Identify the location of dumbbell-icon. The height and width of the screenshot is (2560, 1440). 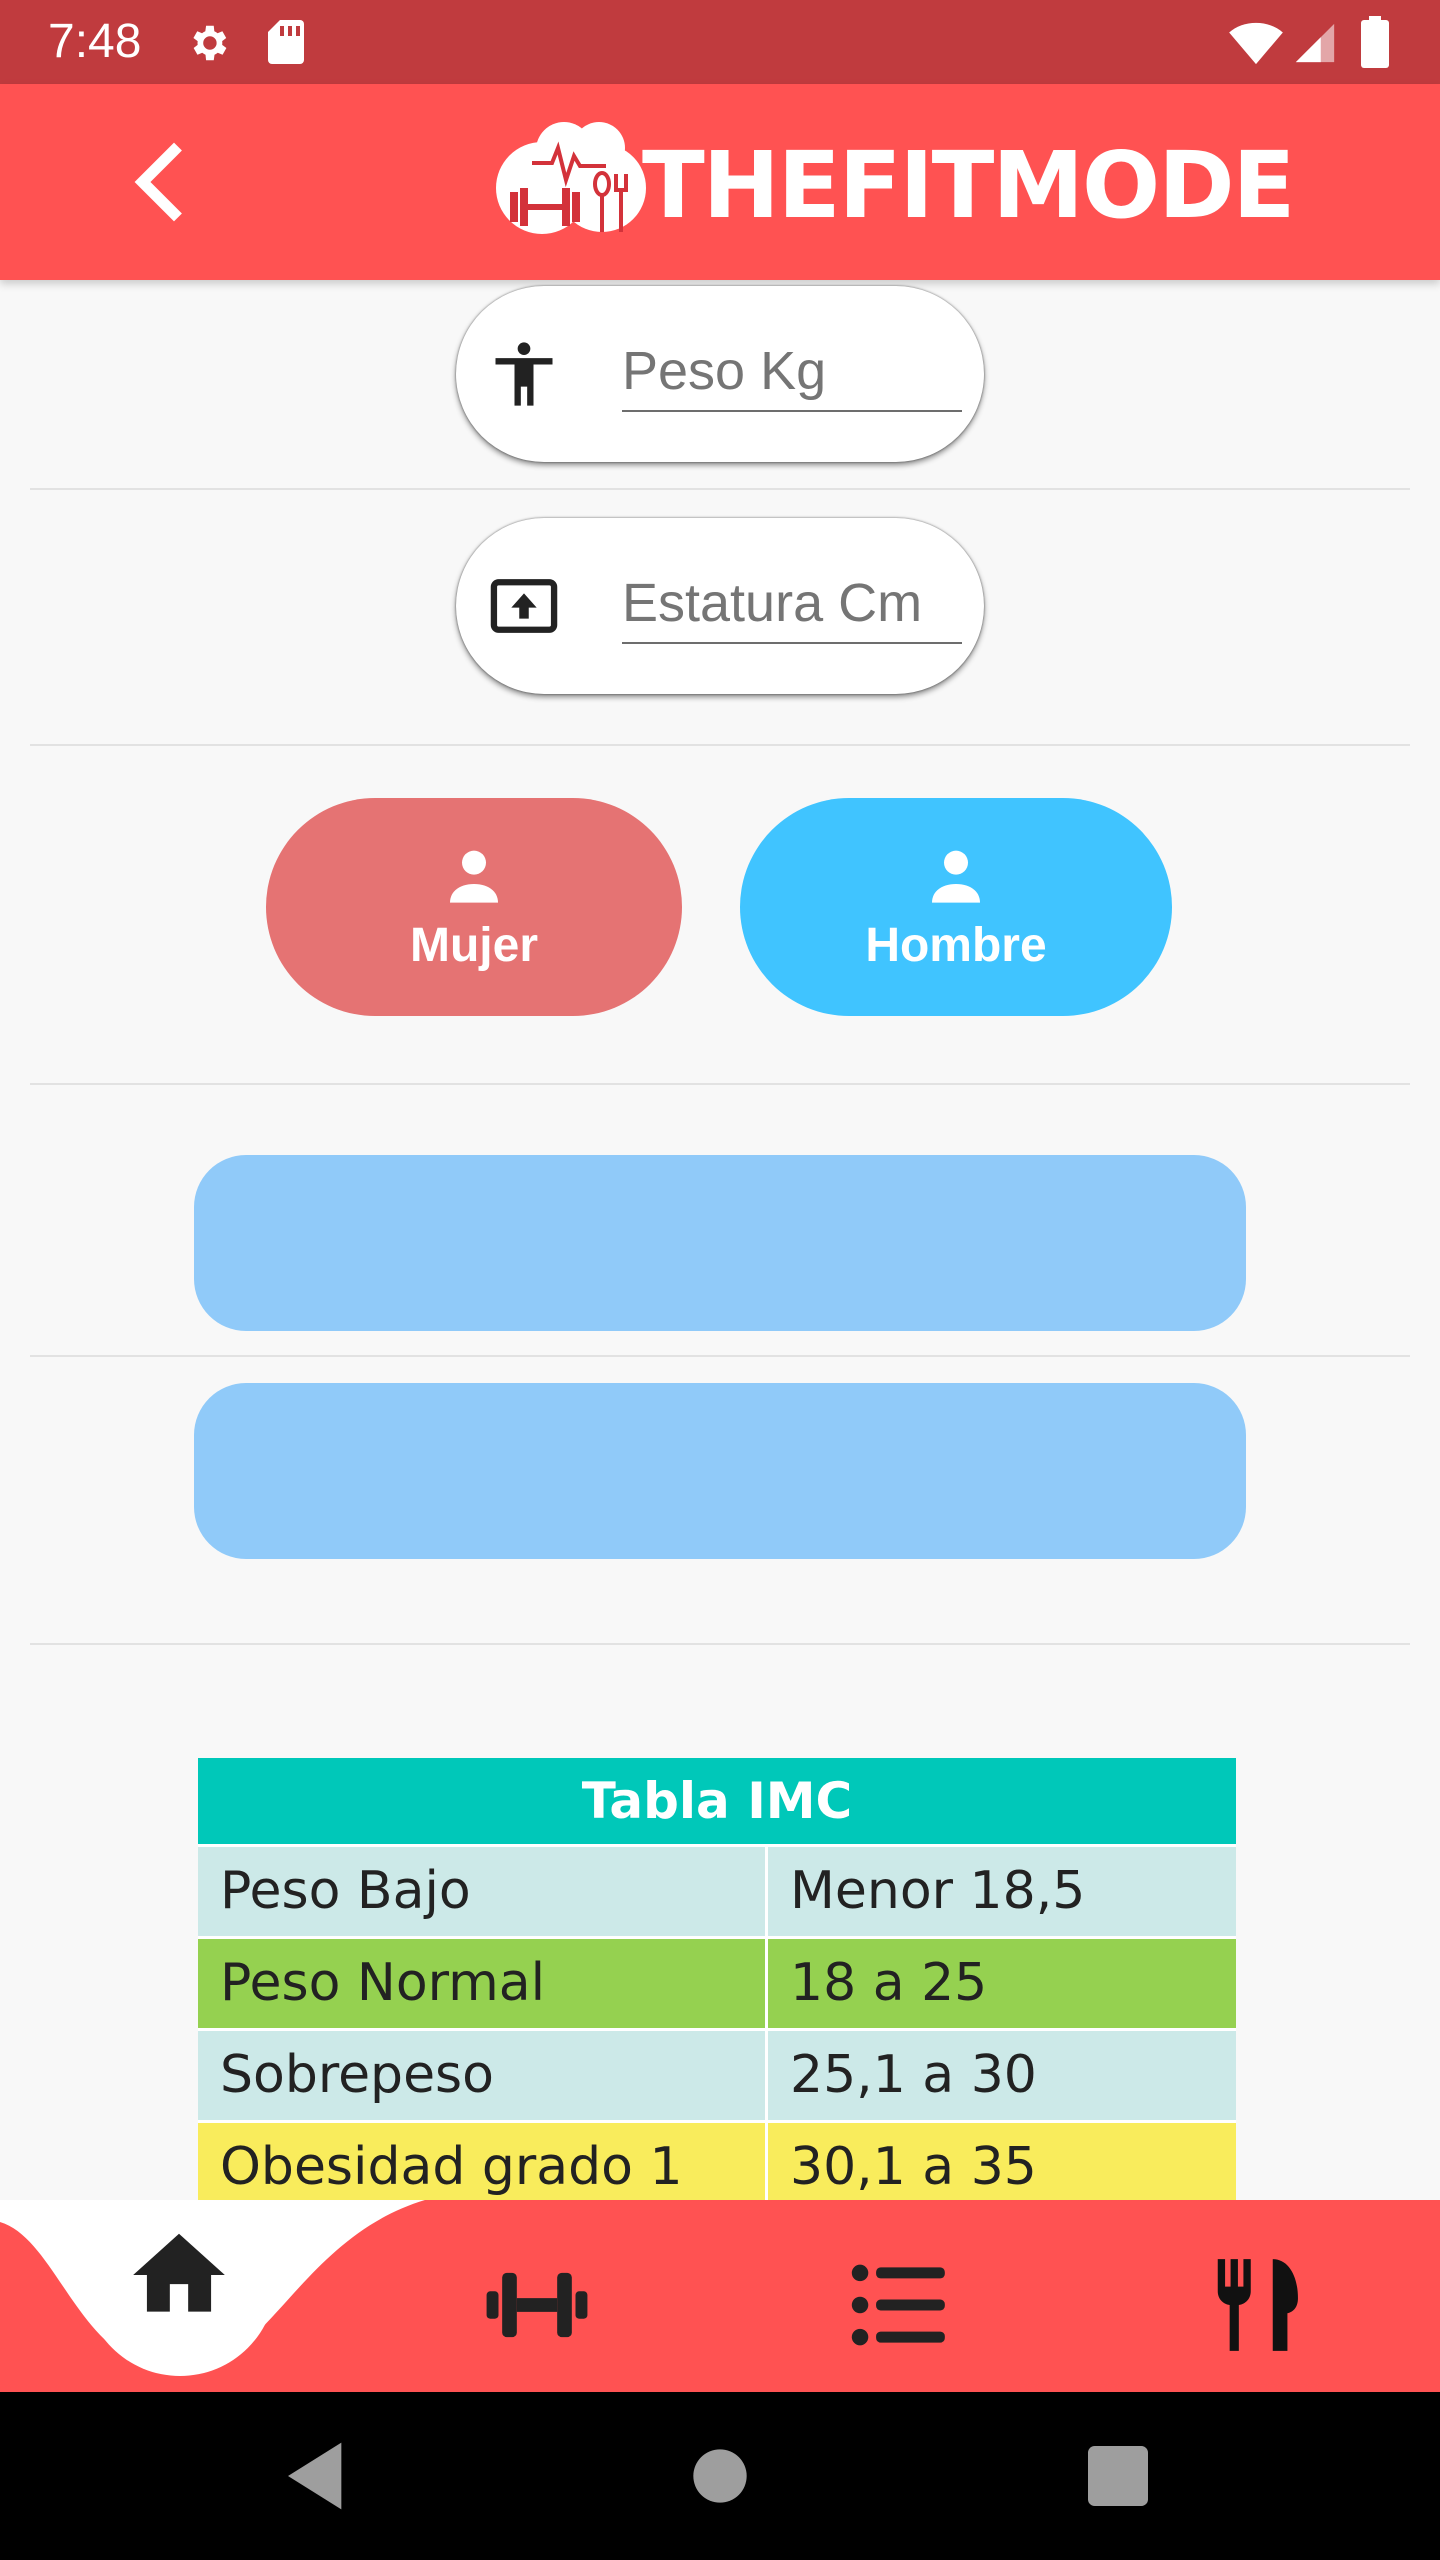
(537, 2305).